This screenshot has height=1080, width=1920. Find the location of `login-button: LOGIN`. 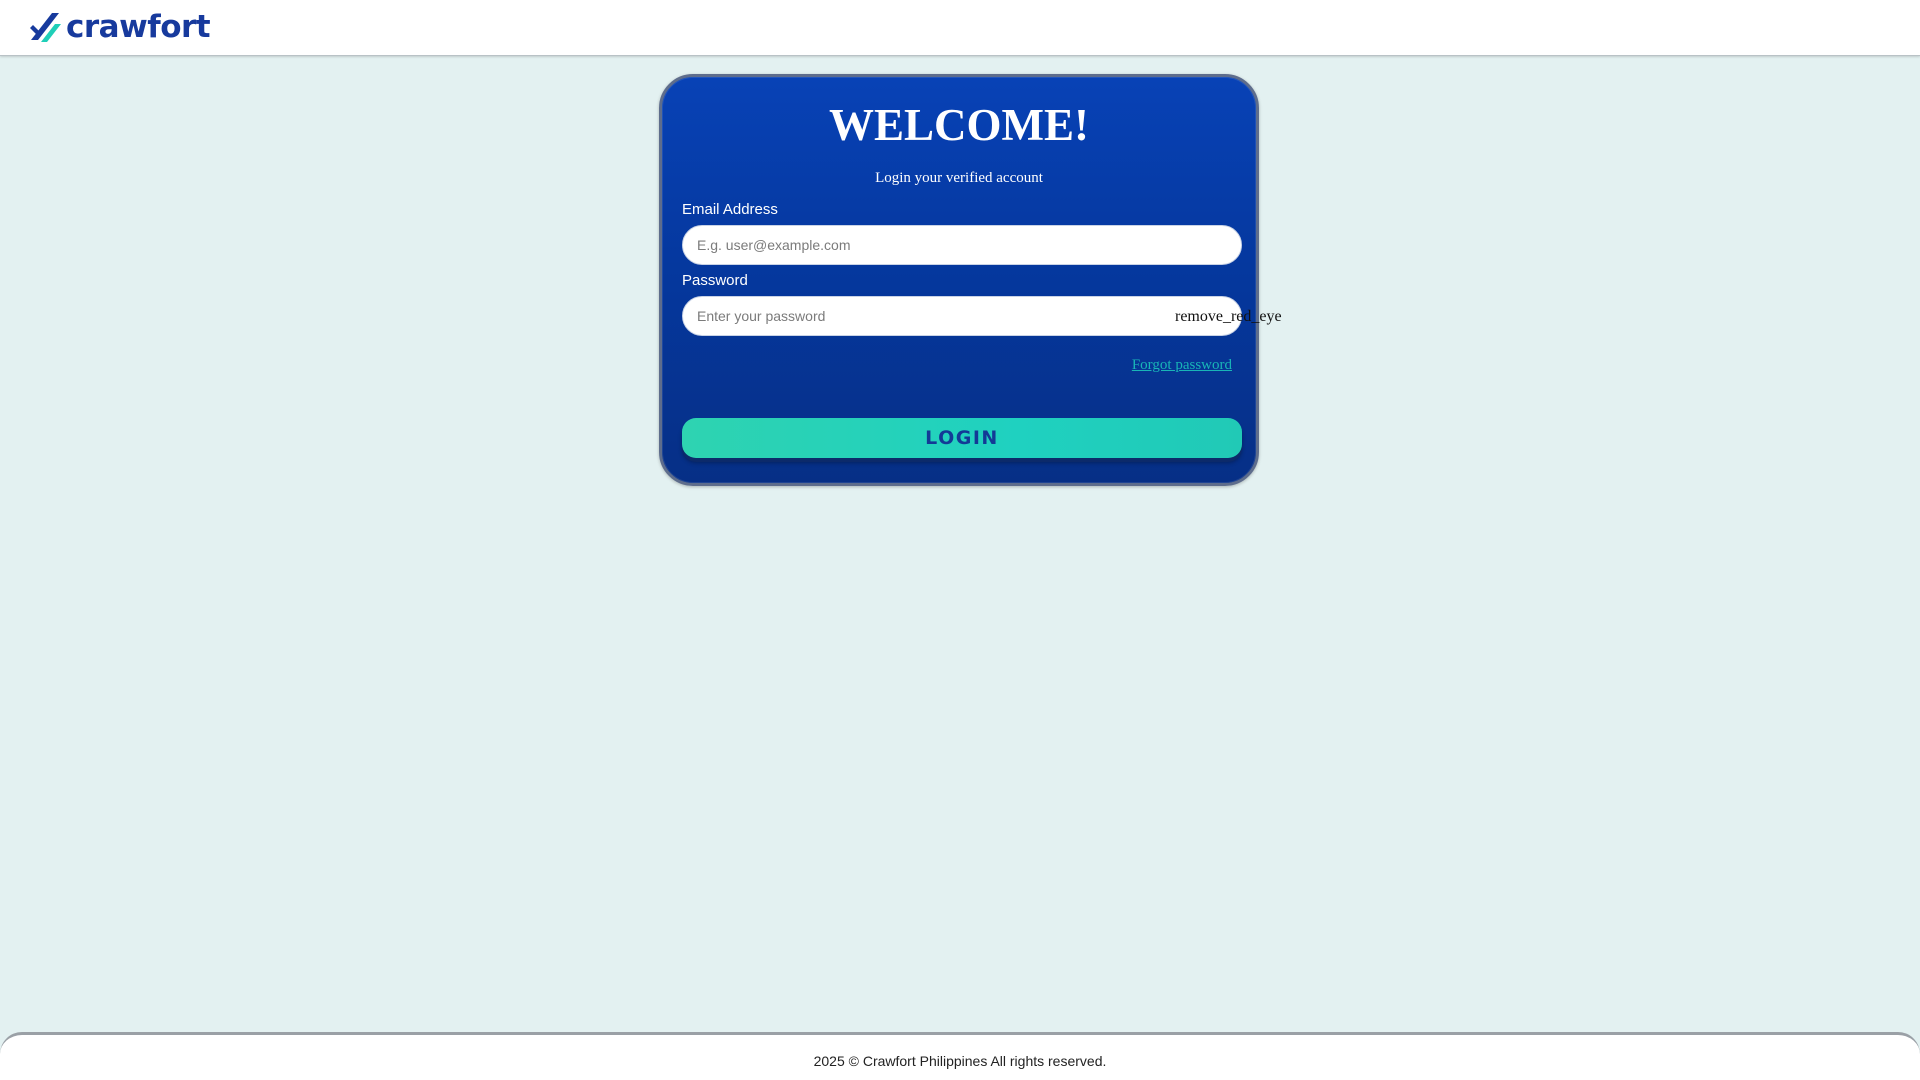

login-button: LOGIN is located at coordinates (962, 438).